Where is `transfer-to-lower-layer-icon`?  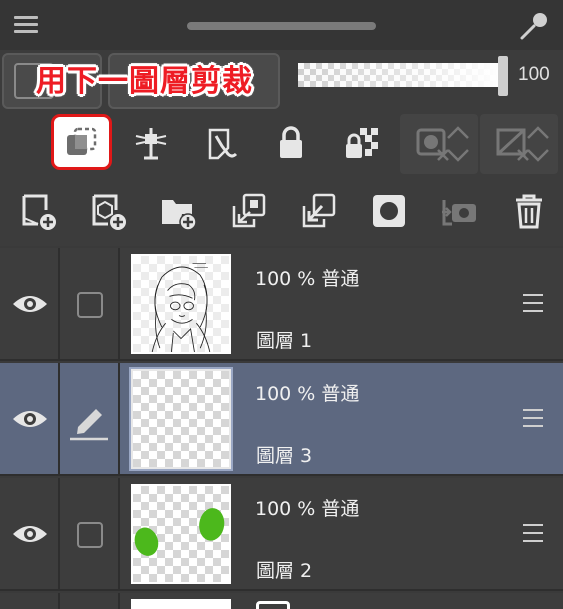 transfer-to-lower-layer-icon is located at coordinates (249, 211).